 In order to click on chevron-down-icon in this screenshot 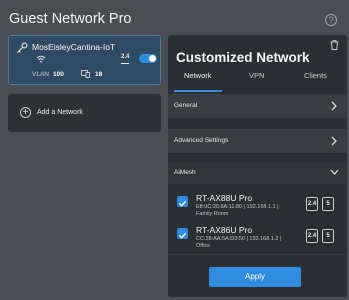, I will do `click(334, 172)`.